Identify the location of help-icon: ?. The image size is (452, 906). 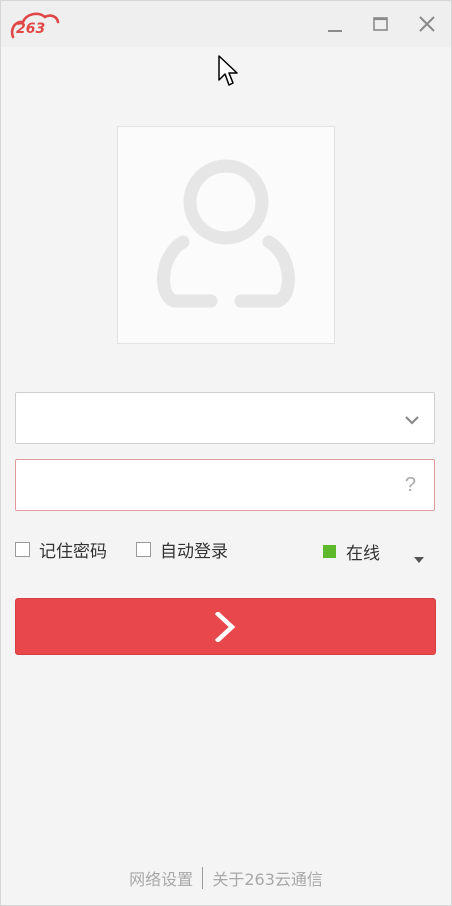
(410, 485).